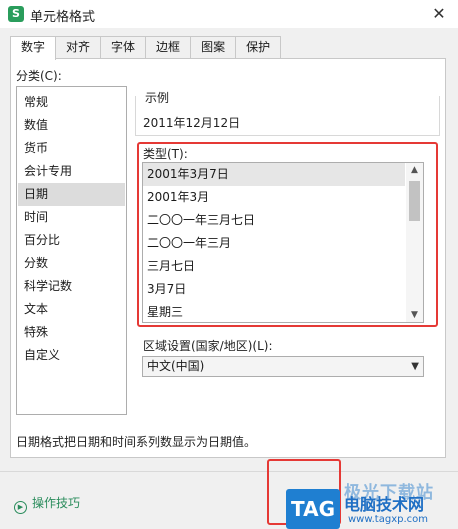 This screenshot has height=529, width=458. Describe the element at coordinates (16, 14) in the screenshot. I see `app-logo-icon: S` at that location.